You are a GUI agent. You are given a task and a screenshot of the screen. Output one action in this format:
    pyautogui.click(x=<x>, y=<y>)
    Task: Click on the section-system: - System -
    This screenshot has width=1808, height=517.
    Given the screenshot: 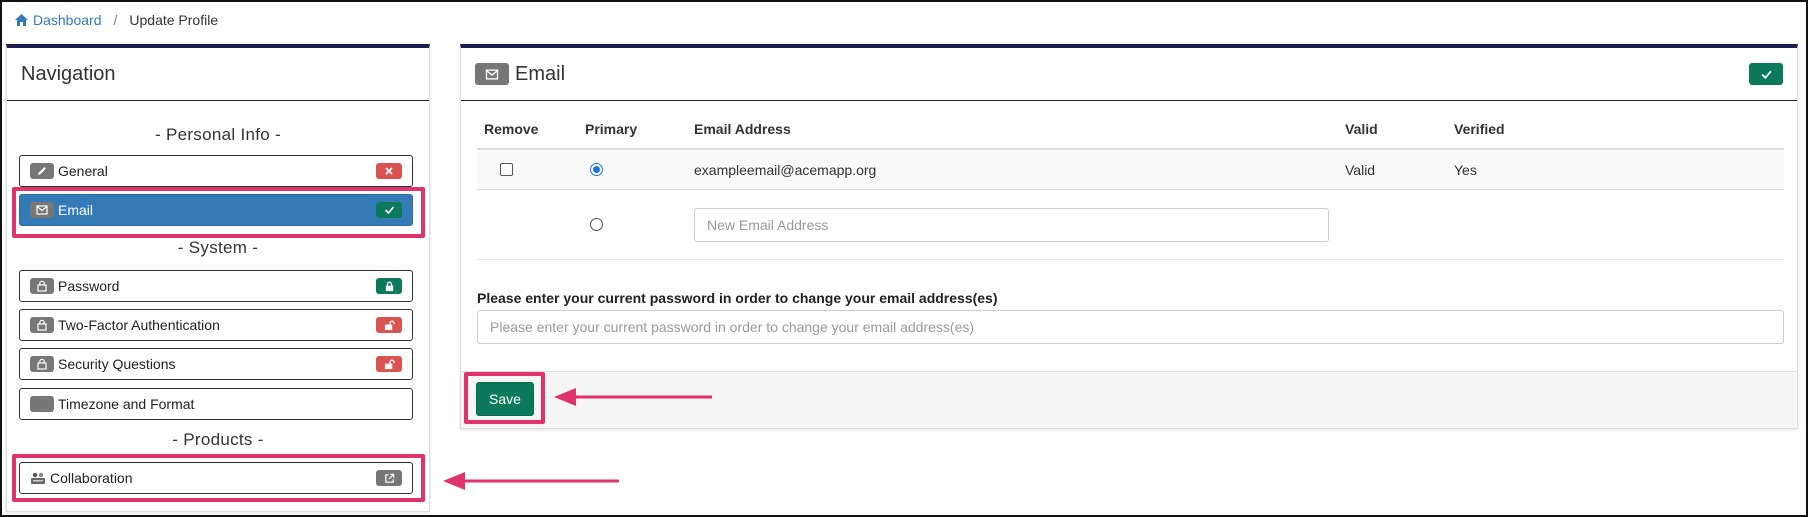 What is the action you would take?
    pyautogui.click(x=218, y=247)
    